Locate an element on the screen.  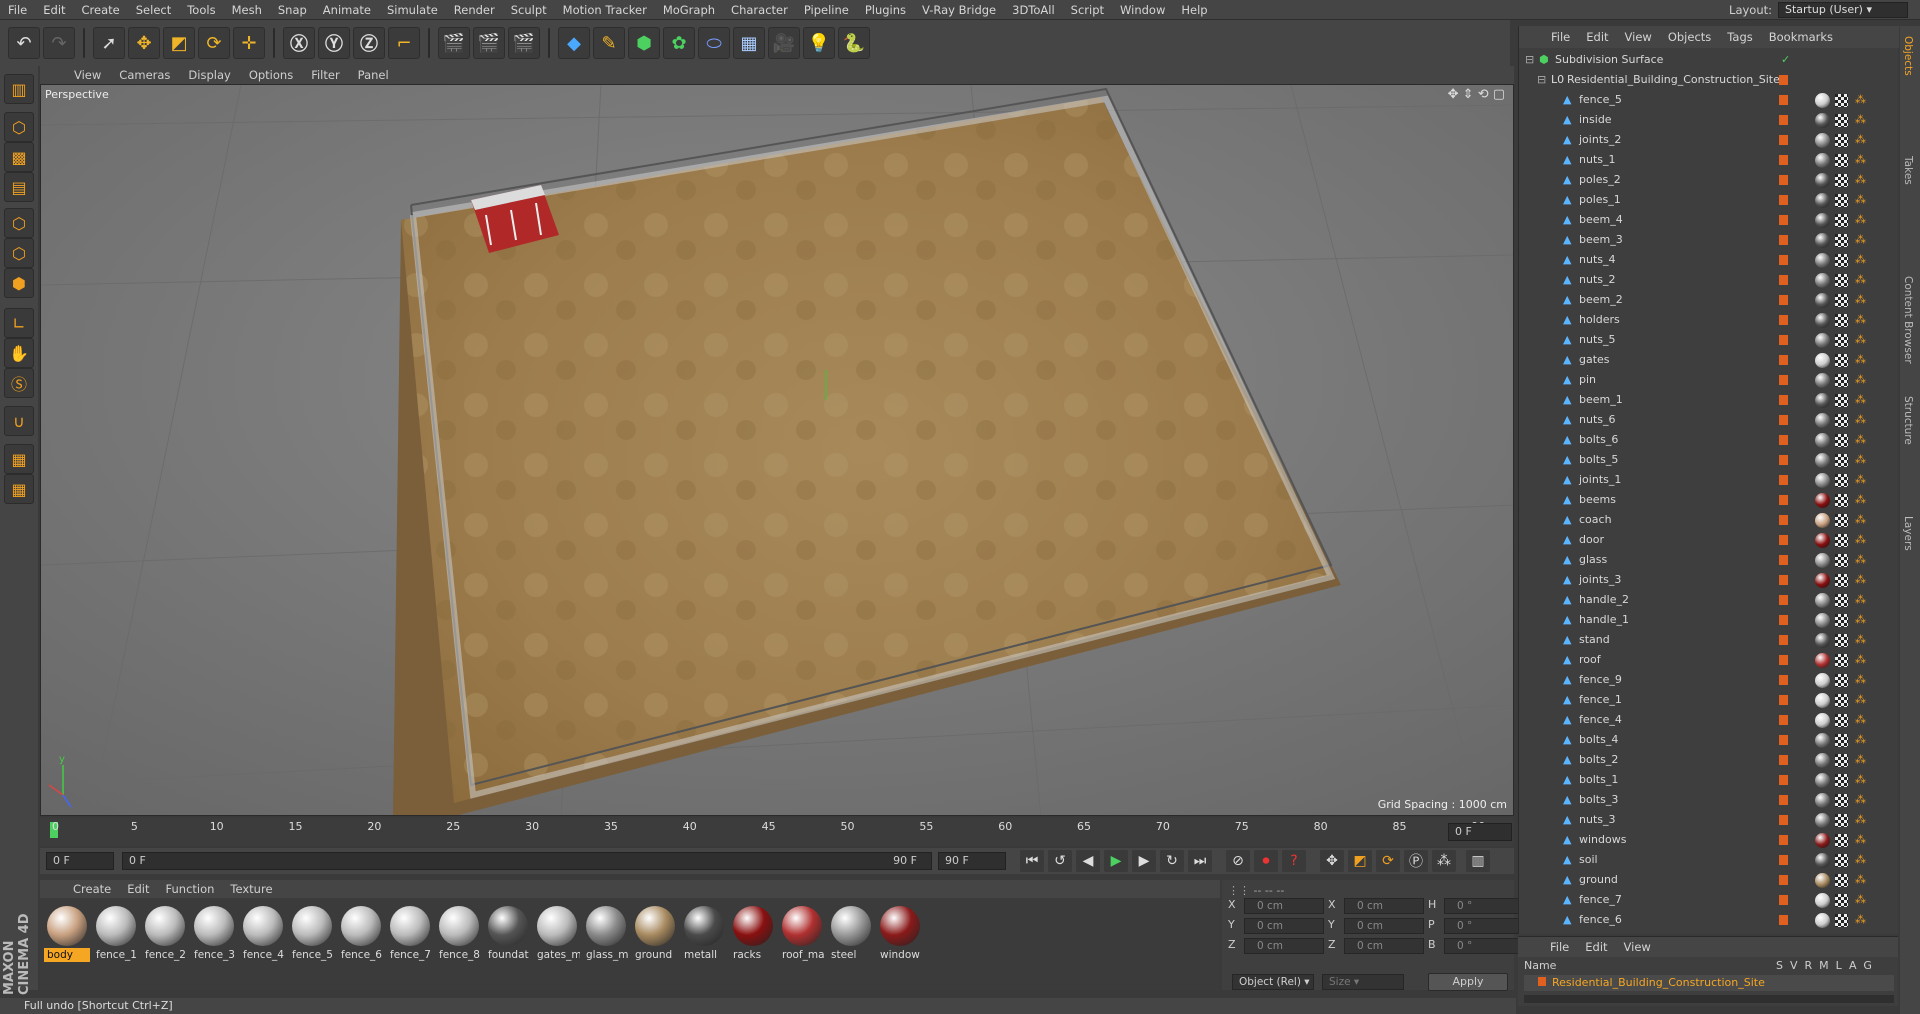
object-row: ▲ fence_1 ⁂ is located at coordinates (1707, 700).